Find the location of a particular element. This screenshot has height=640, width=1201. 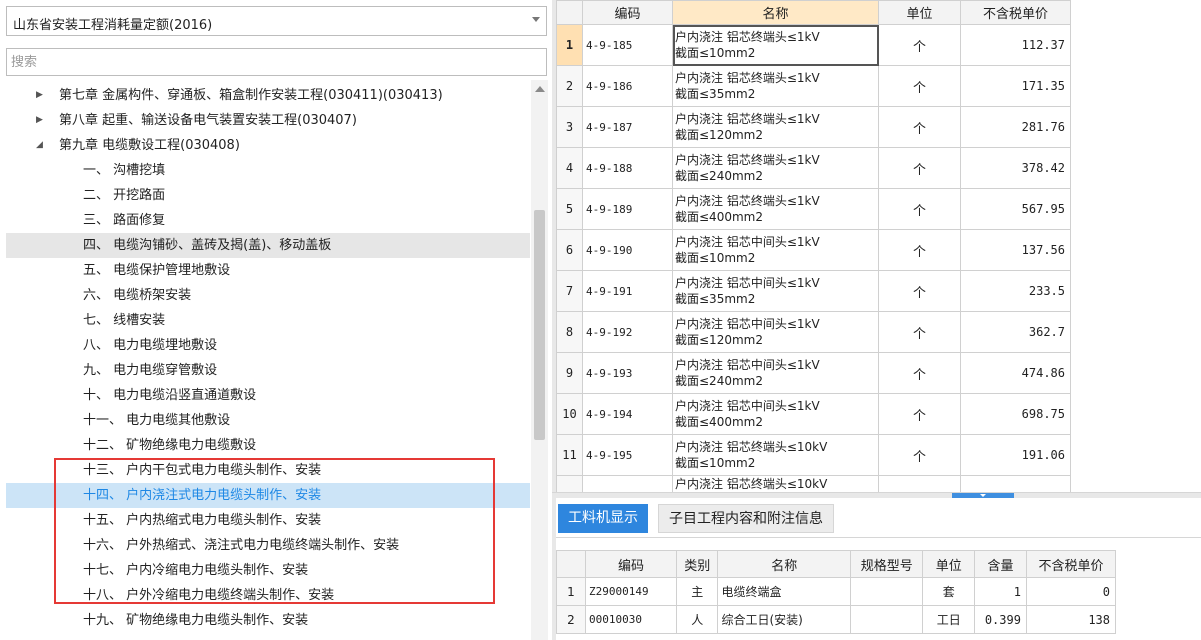

tree-section-selected: 十四、 户内浇注式电力电缆头制作、安装 is located at coordinates (268, 495).